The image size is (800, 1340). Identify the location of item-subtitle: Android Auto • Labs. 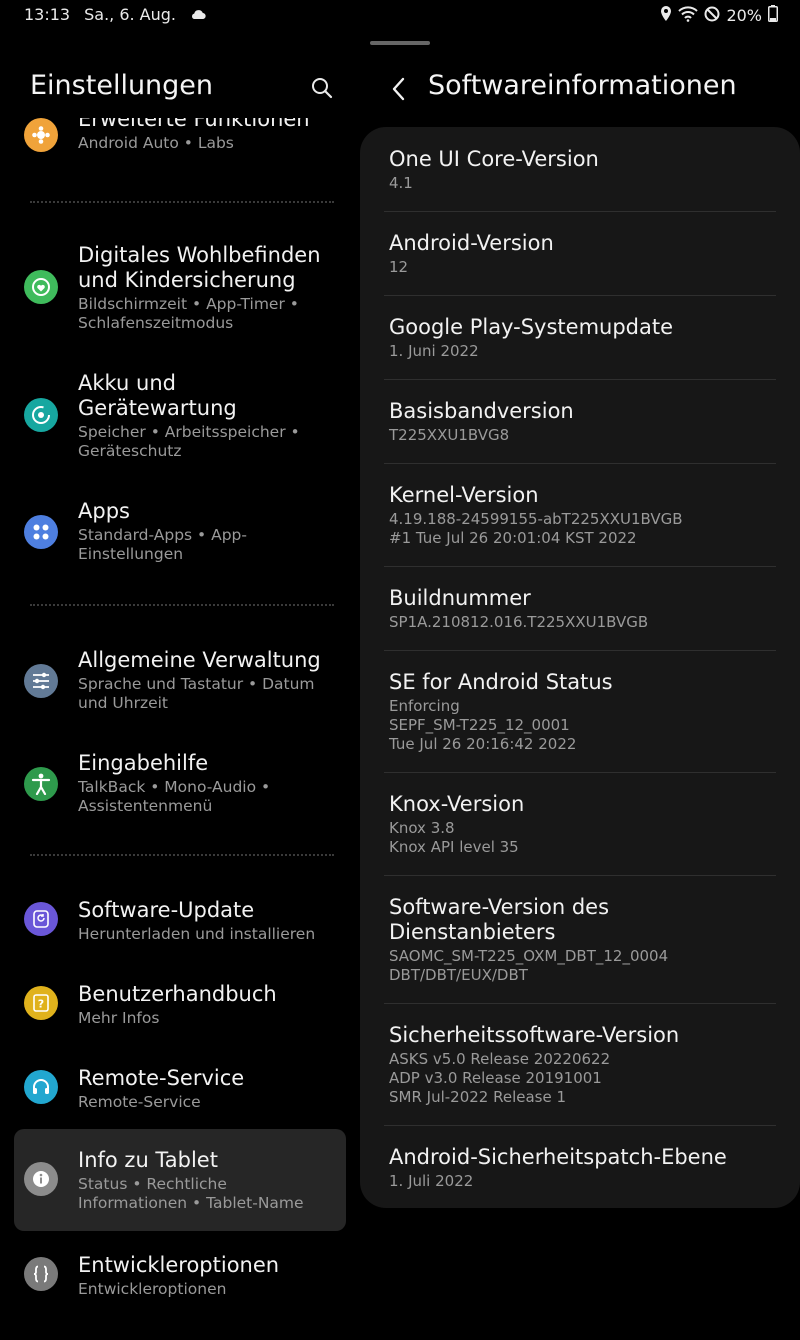
(156, 143).